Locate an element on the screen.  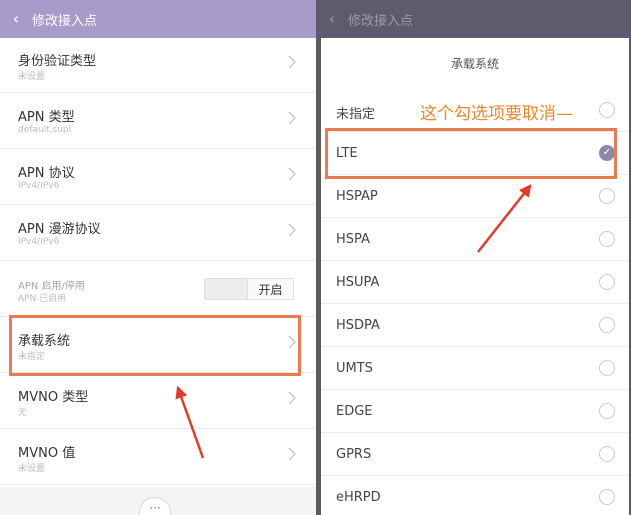
setting-title: MVNO 类型 is located at coordinates (53, 397).